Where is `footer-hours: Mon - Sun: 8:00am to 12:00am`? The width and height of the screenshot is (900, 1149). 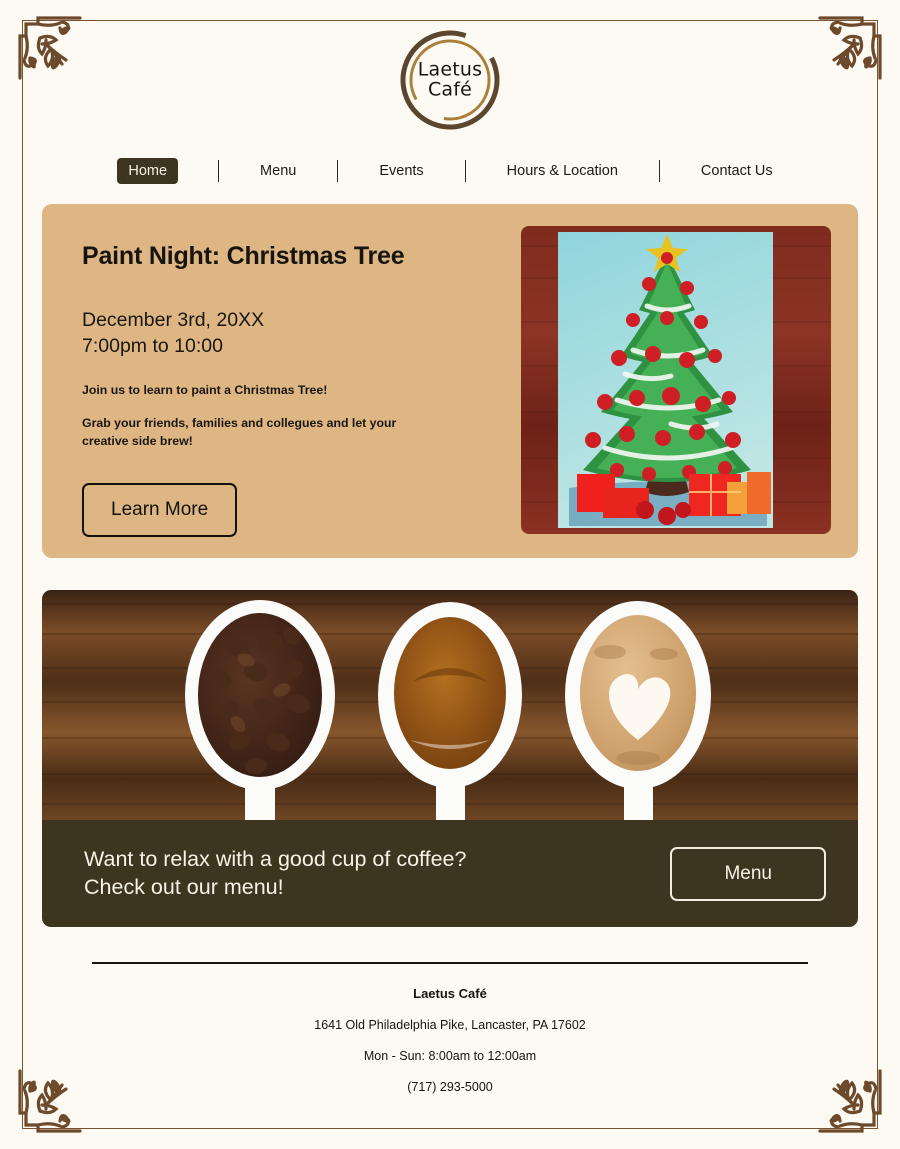
footer-hours: Mon - Sun: 8:00am to 12:00am is located at coordinates (450, 1056).